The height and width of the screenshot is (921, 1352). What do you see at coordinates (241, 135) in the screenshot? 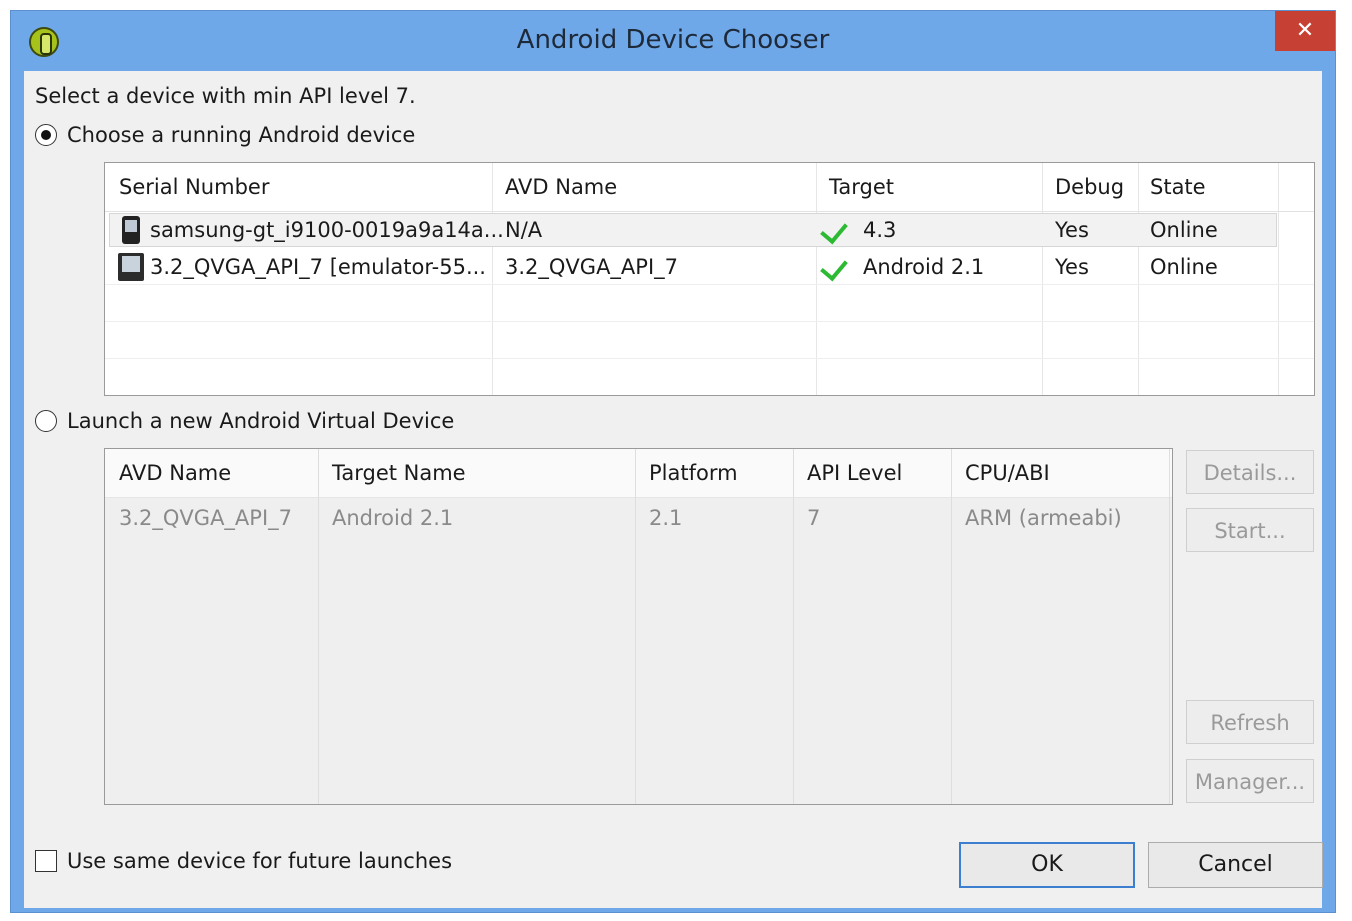
I see `running-device-label: Choose a running Android device` at bounding box center [241, 135].